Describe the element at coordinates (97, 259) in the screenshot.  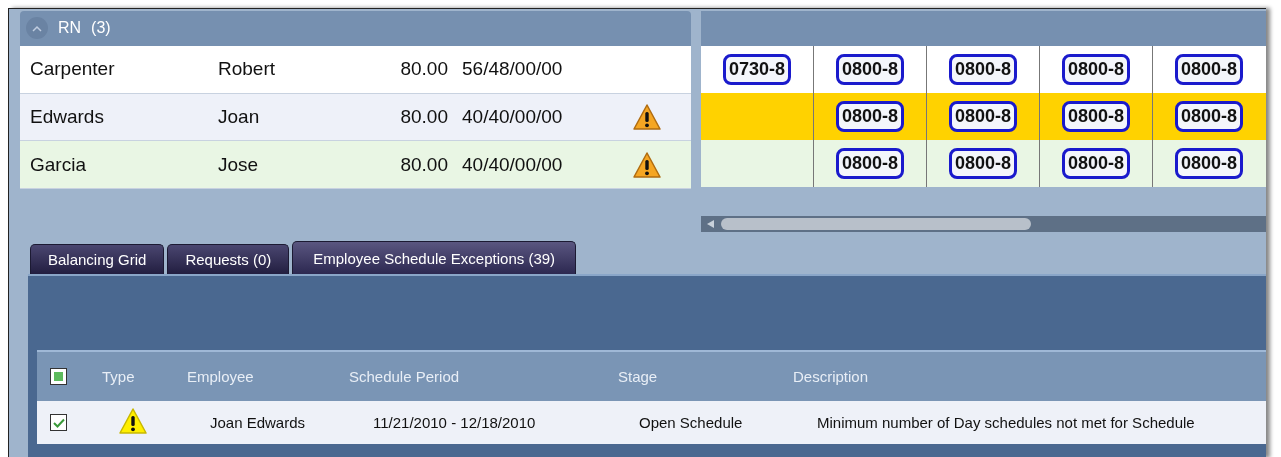
I see `tab: Balancing Grid` at that location.